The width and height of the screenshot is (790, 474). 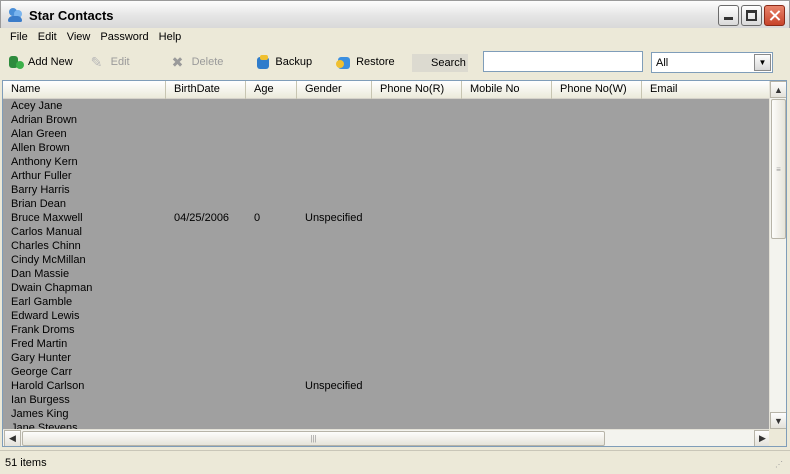 I want to click on horizontal-scrollbar: ◀ ||| ▶, so click(x=387, y=437).